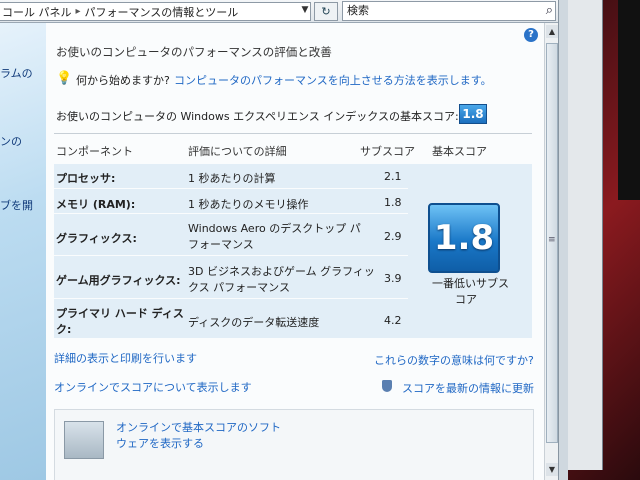 The height and width of the screenshot is (480, 640). I want to click on col-subscore: サブスコア, so click(387, 151).